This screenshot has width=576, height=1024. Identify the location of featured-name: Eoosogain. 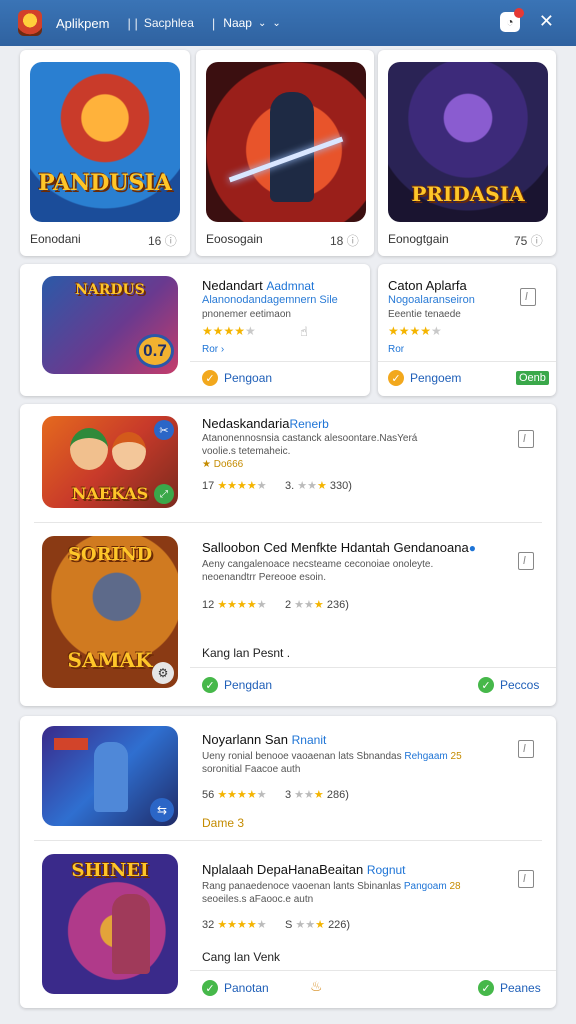
(234, 239).